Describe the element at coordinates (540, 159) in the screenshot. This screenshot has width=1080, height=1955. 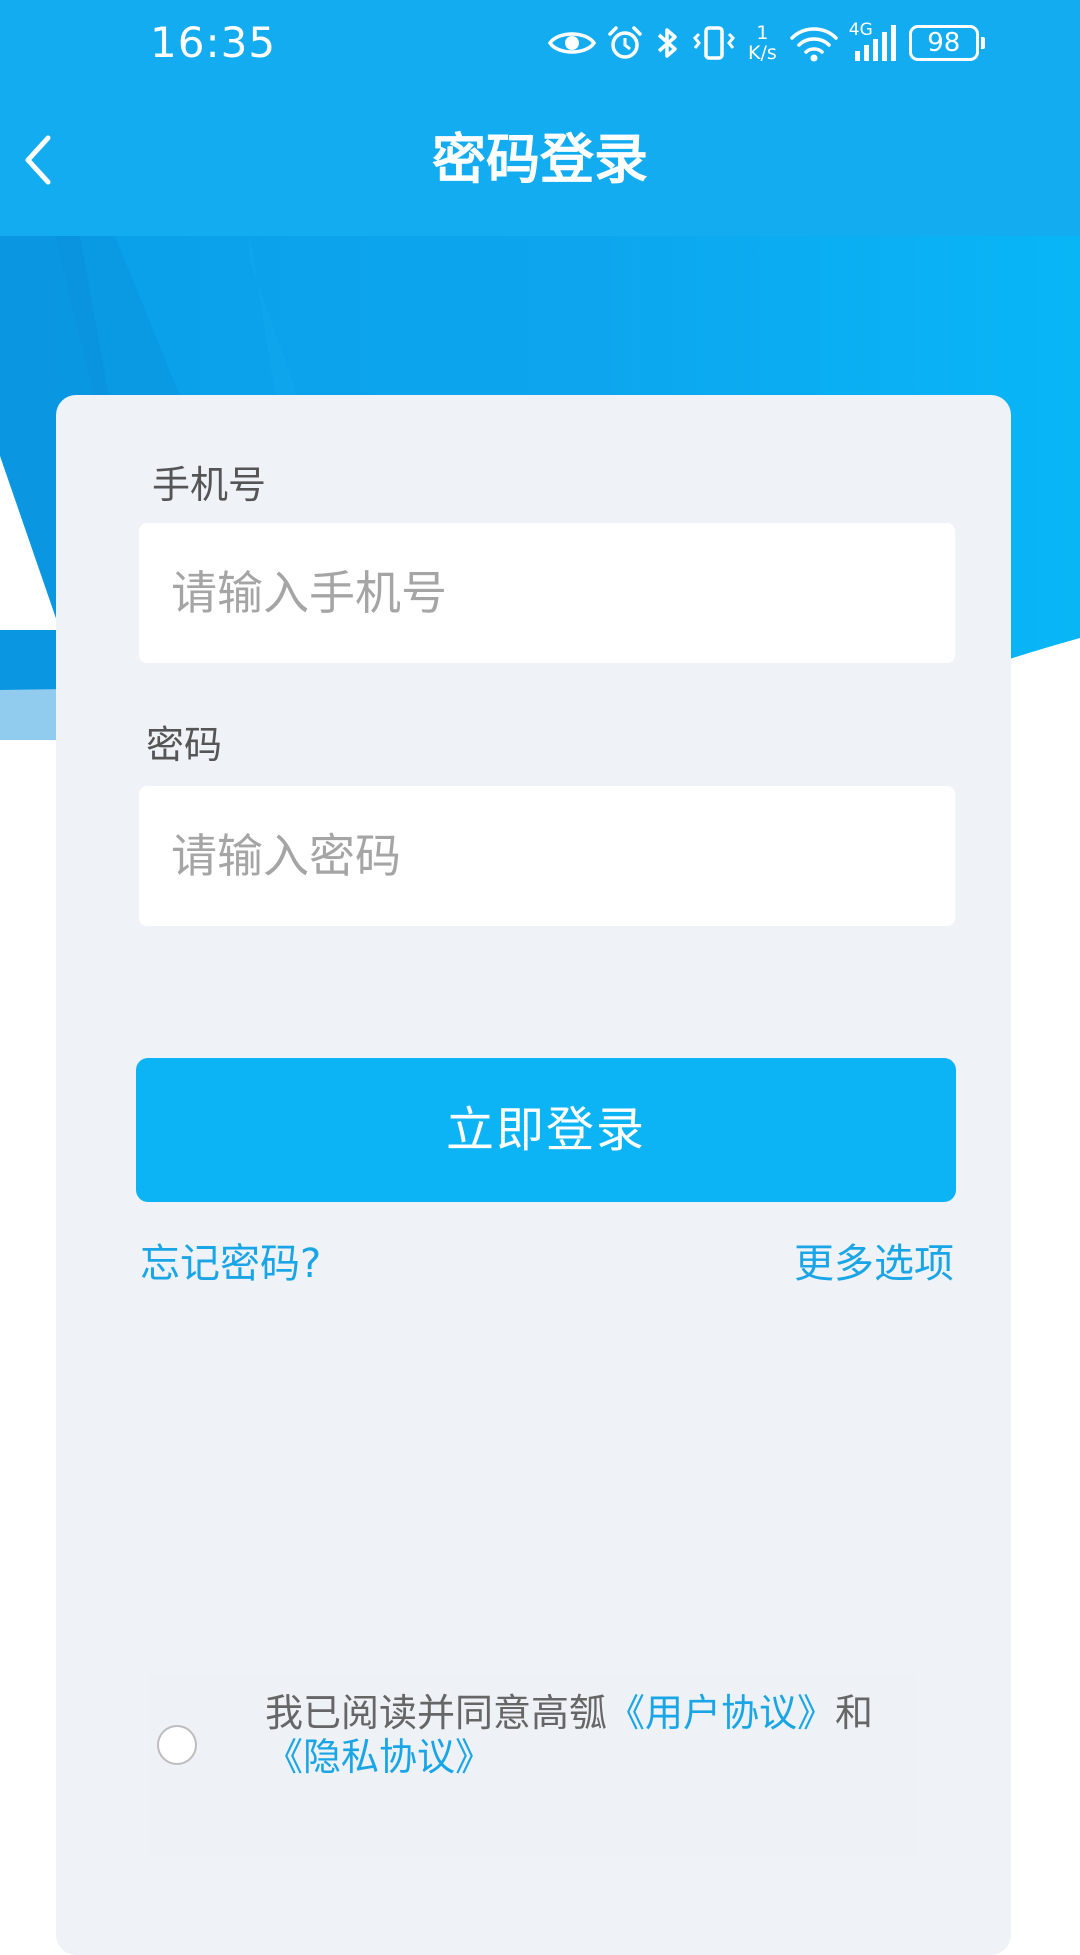
I see `page-title: 密码登录` at that location.